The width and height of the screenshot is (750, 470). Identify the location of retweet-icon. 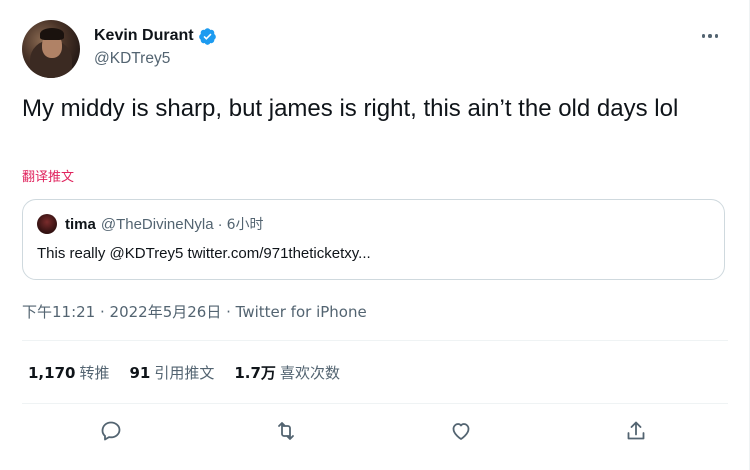
(286, 431).